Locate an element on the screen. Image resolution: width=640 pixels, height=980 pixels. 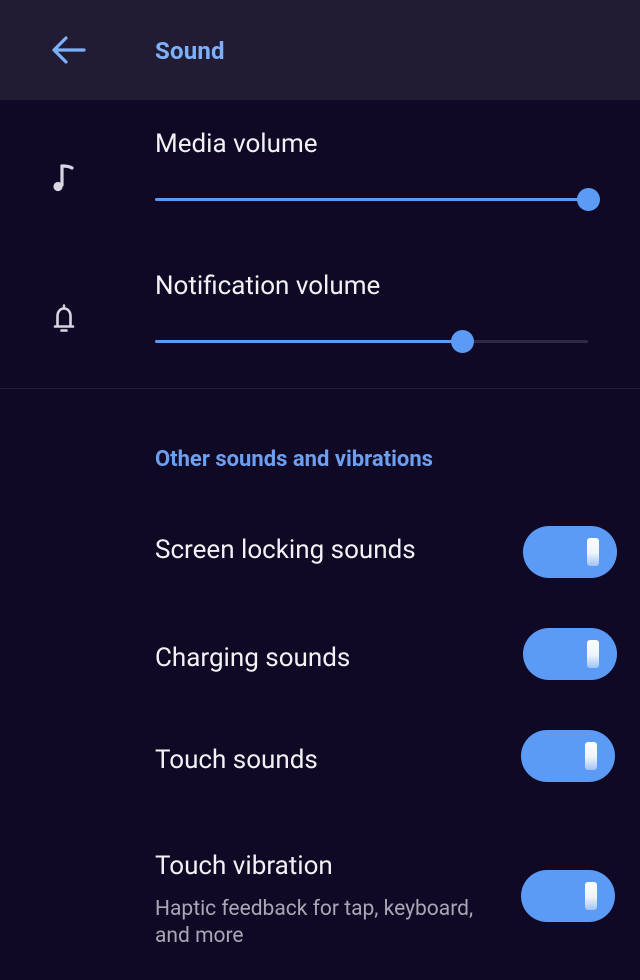
touch-sounds-switch is located at coordinates (568, 756).